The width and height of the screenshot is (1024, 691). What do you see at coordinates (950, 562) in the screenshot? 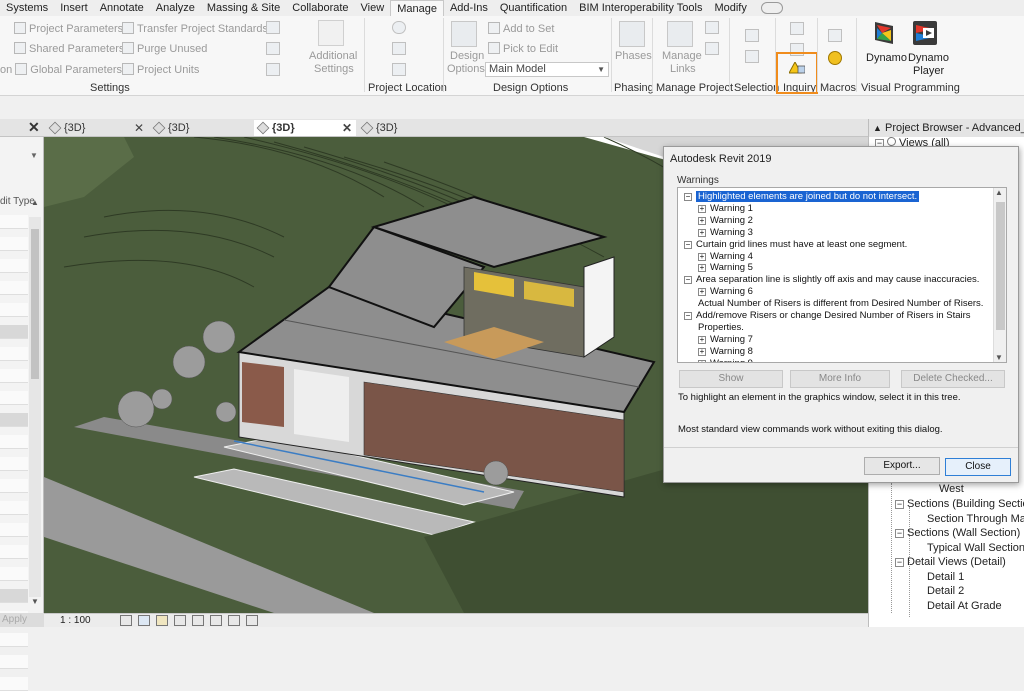
I see `tree-detail-views: − Detail Views (Detail)` at bounding box center [950, 562].